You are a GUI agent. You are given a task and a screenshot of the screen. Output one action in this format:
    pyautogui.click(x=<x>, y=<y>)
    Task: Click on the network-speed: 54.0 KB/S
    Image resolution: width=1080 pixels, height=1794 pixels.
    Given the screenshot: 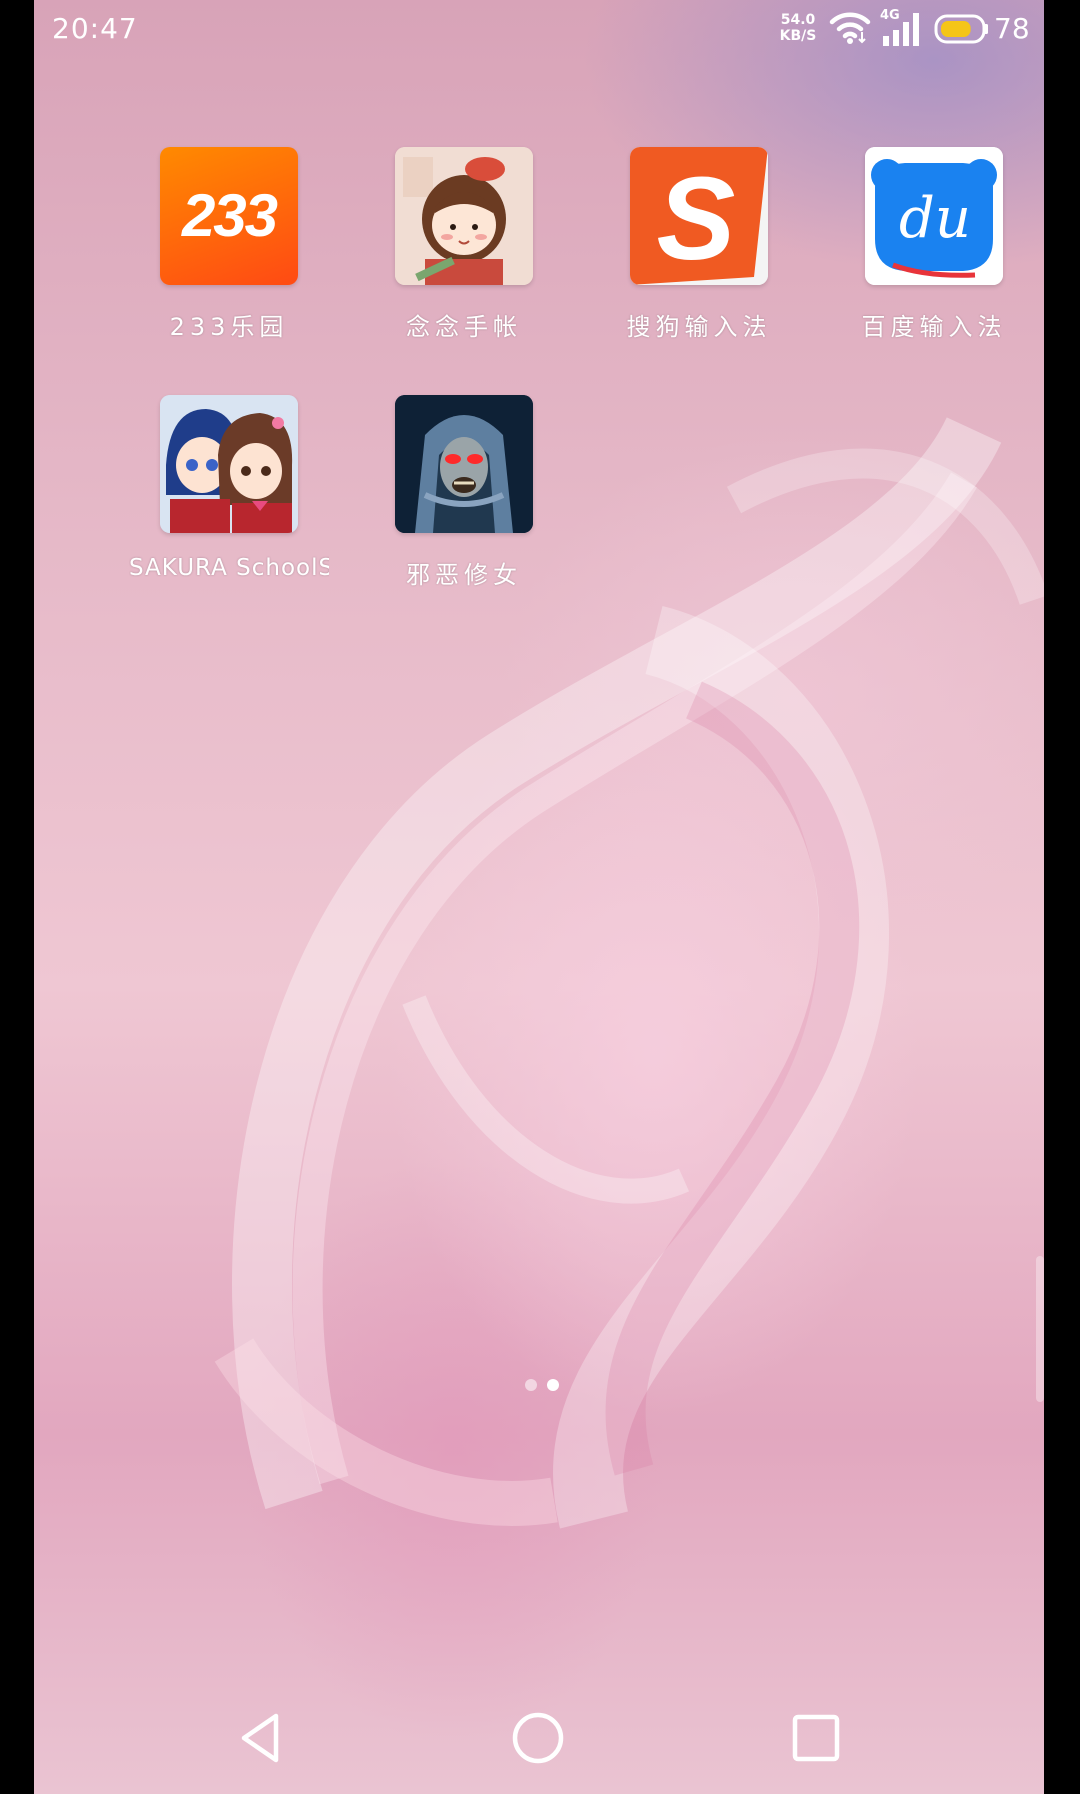 What is the action you would take?
    pyautogui.click(x=798, y=28)
    